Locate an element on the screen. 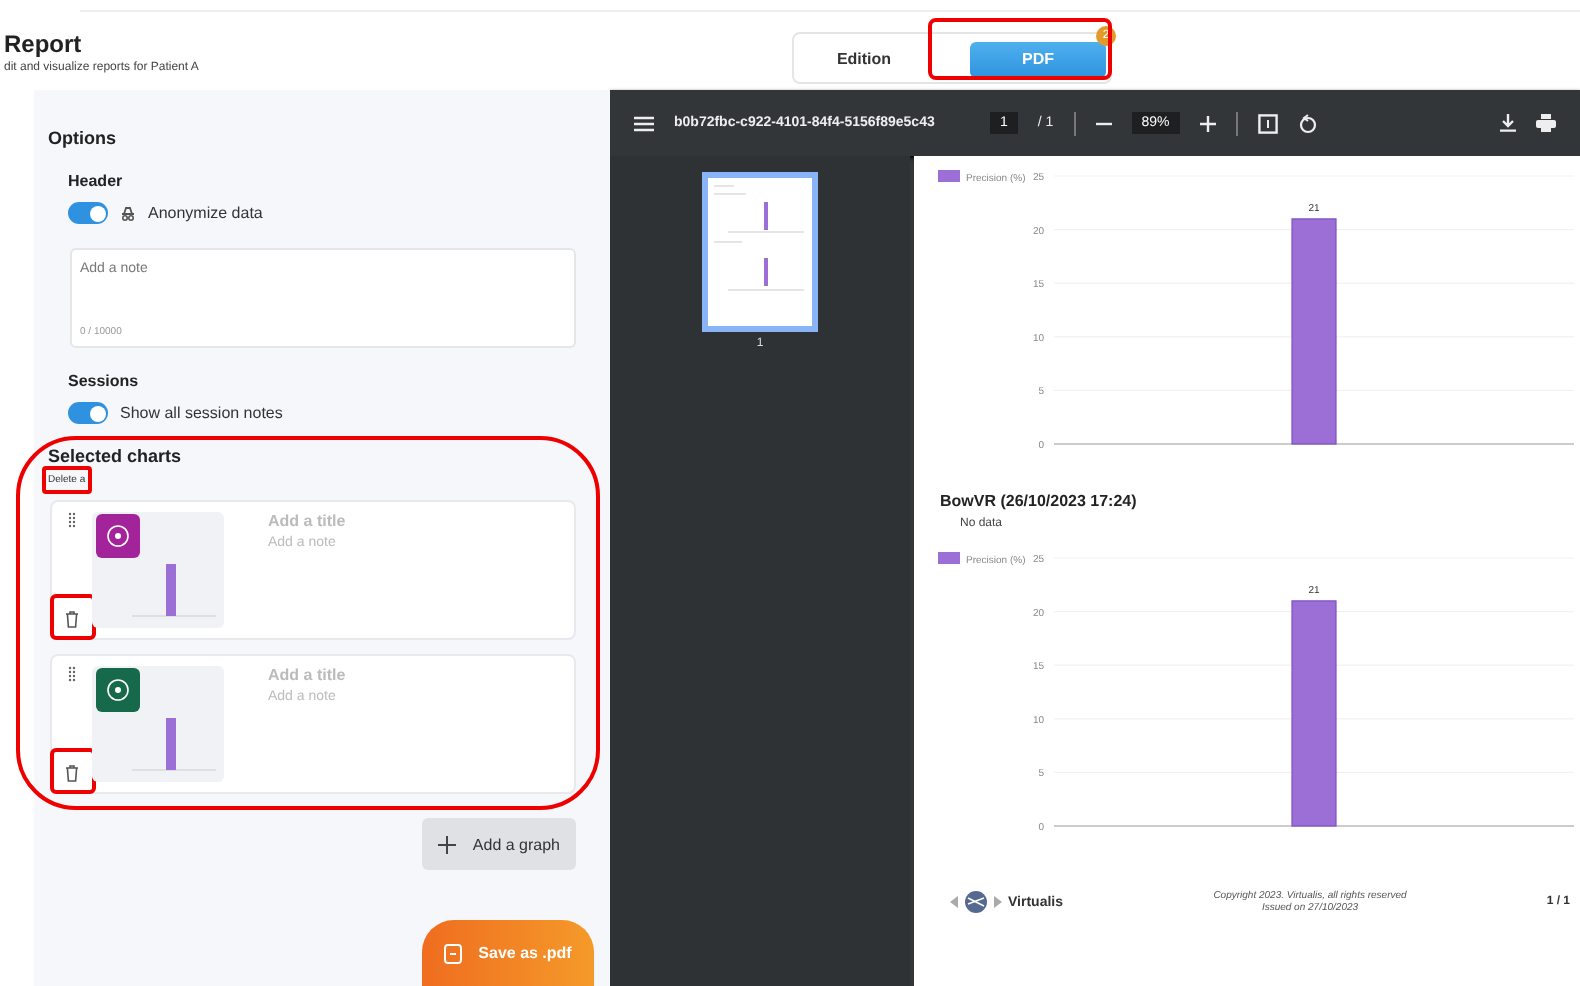 Image resolution: width=1580 pixels, height=986 pixels. fit-page-icon is located at coordinates (1267, 123).